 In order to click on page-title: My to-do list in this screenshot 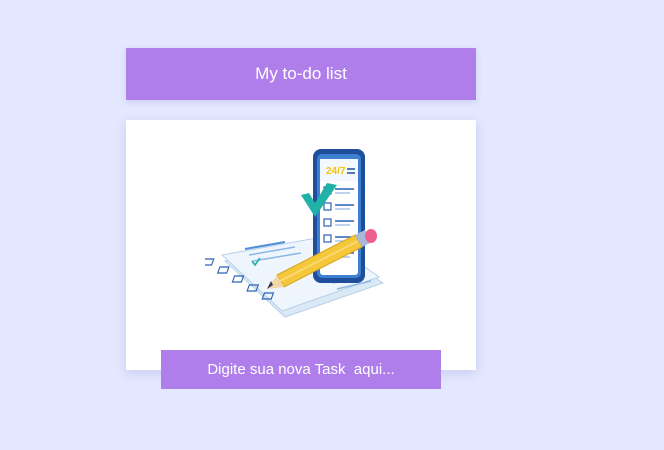, I will do `click(301, 73)`.